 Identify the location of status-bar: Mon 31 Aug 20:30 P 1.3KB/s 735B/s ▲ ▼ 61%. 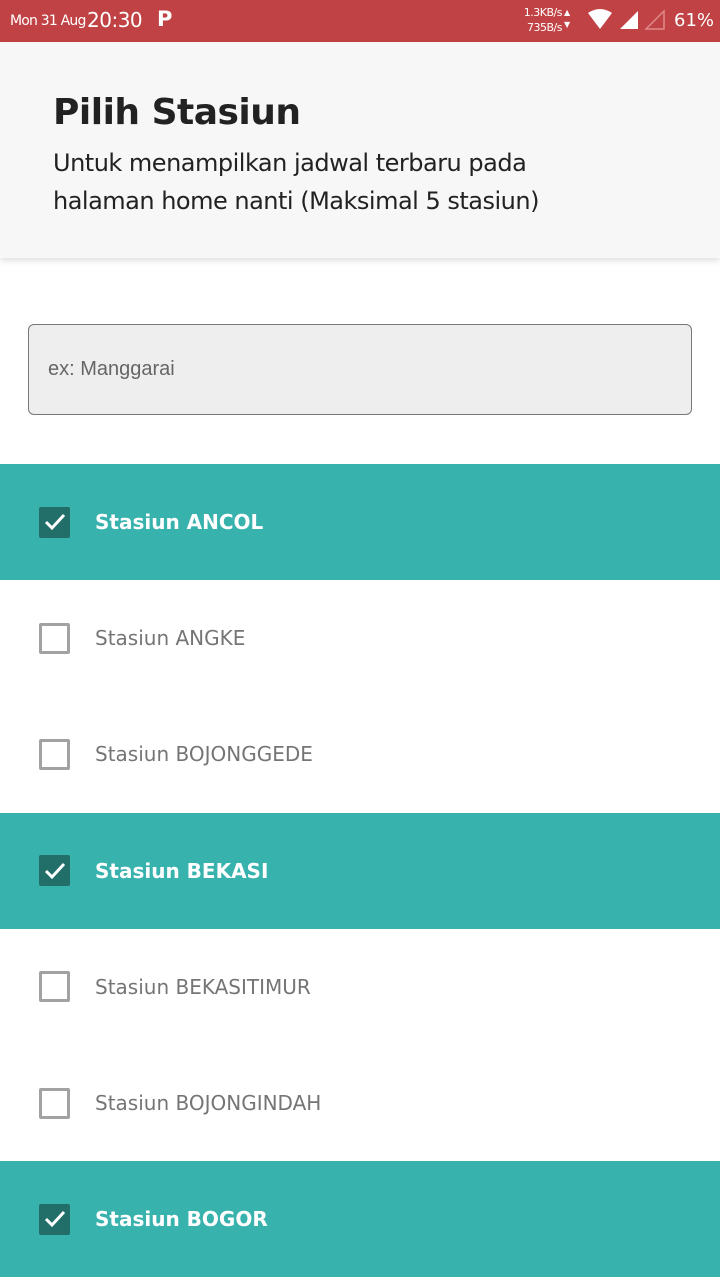
(360, 21).